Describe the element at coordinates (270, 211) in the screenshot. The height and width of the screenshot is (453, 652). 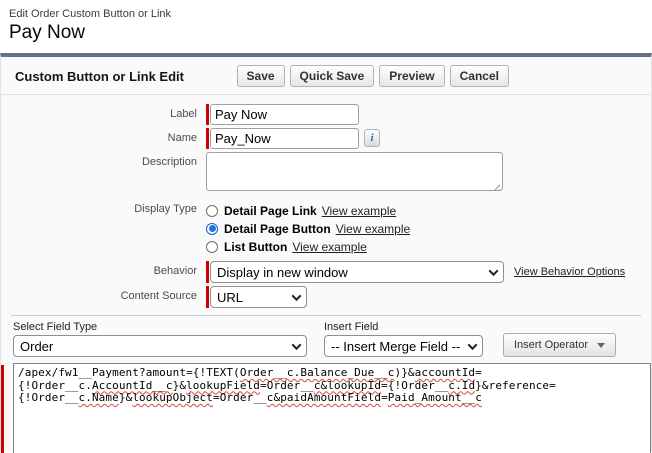
I see `radio-option-label: Detail Page Link` at that location.